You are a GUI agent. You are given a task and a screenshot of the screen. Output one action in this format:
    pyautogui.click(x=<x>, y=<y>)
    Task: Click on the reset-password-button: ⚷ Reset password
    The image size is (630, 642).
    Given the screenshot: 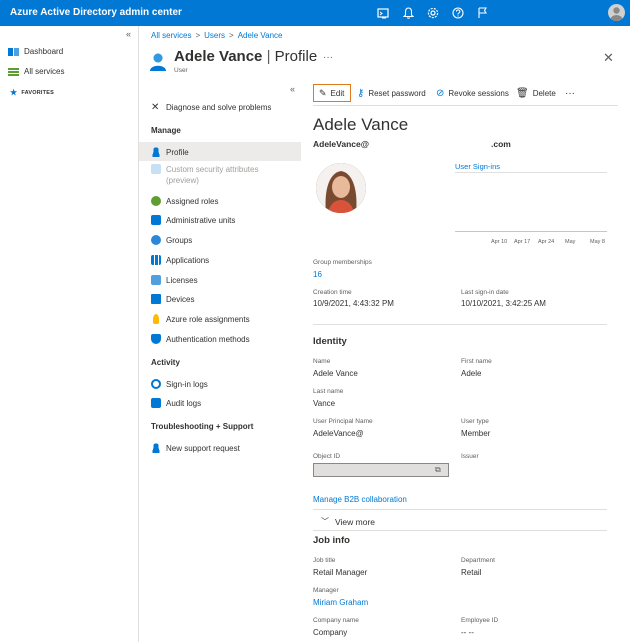 What is the action you would take?
    pyautogui.click(x=391, y=93)
    